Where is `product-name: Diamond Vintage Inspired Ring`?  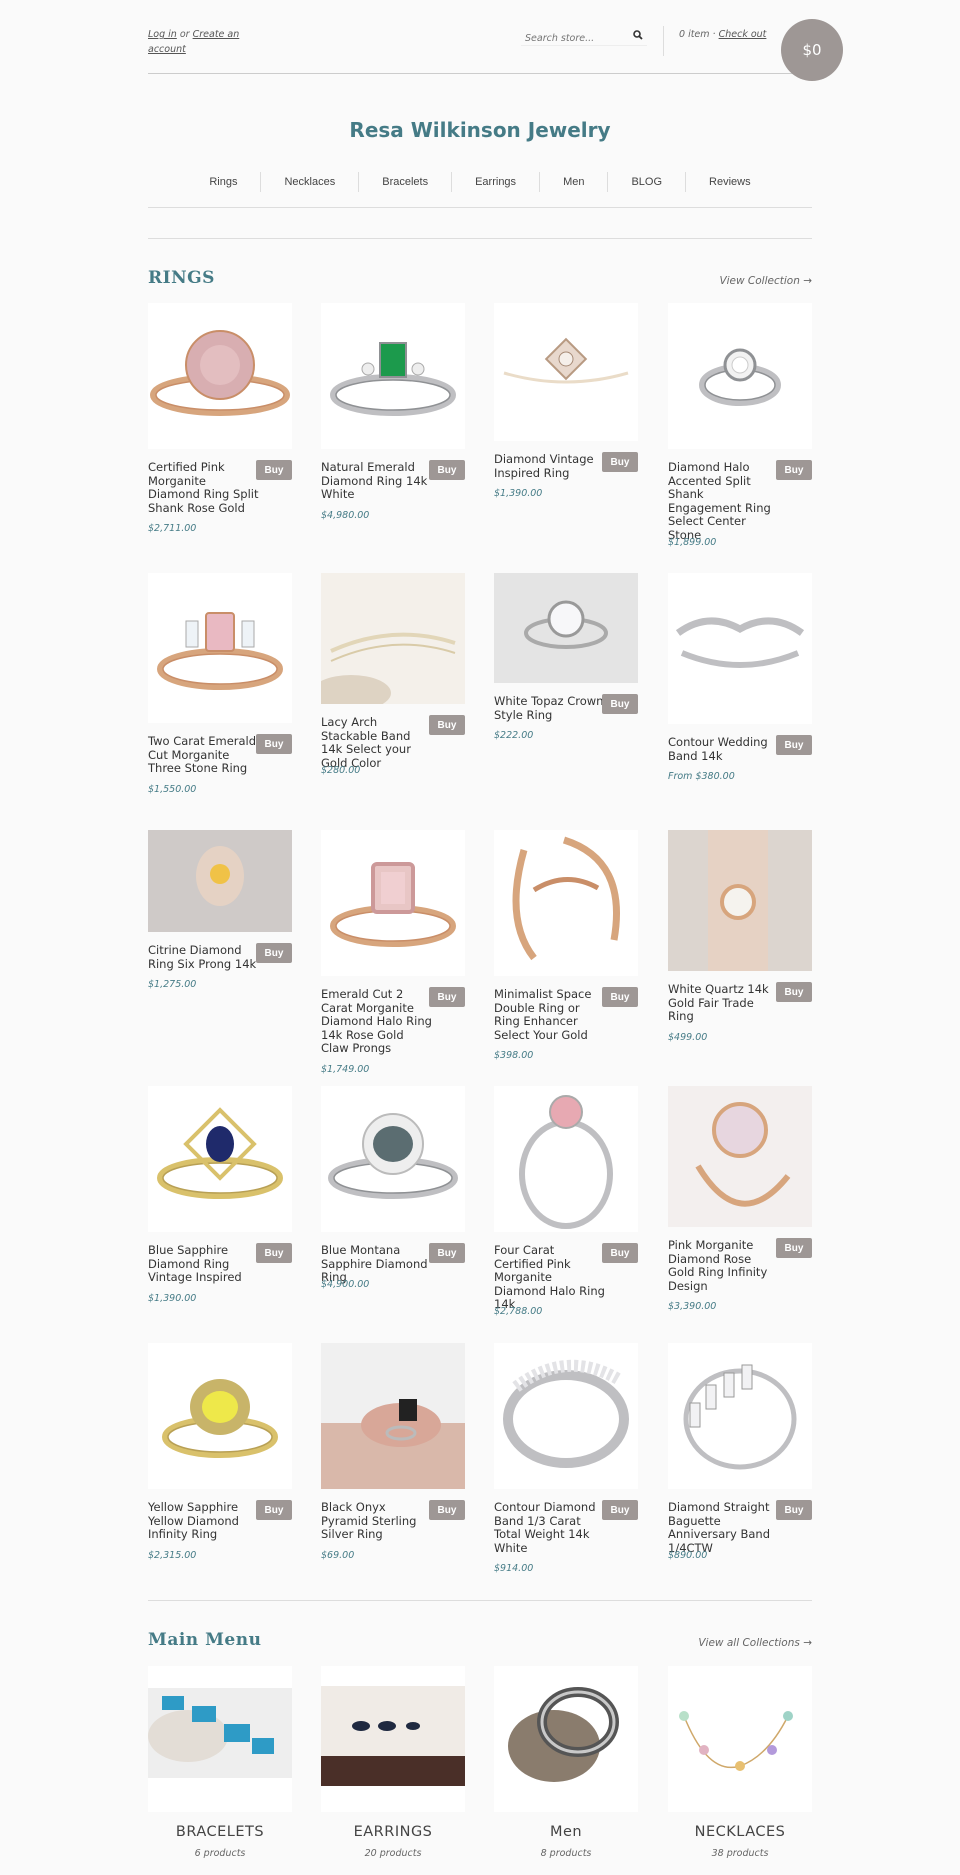 product-name: Diamond Vintage Inspired Ring is located at coordinates (550, 466).